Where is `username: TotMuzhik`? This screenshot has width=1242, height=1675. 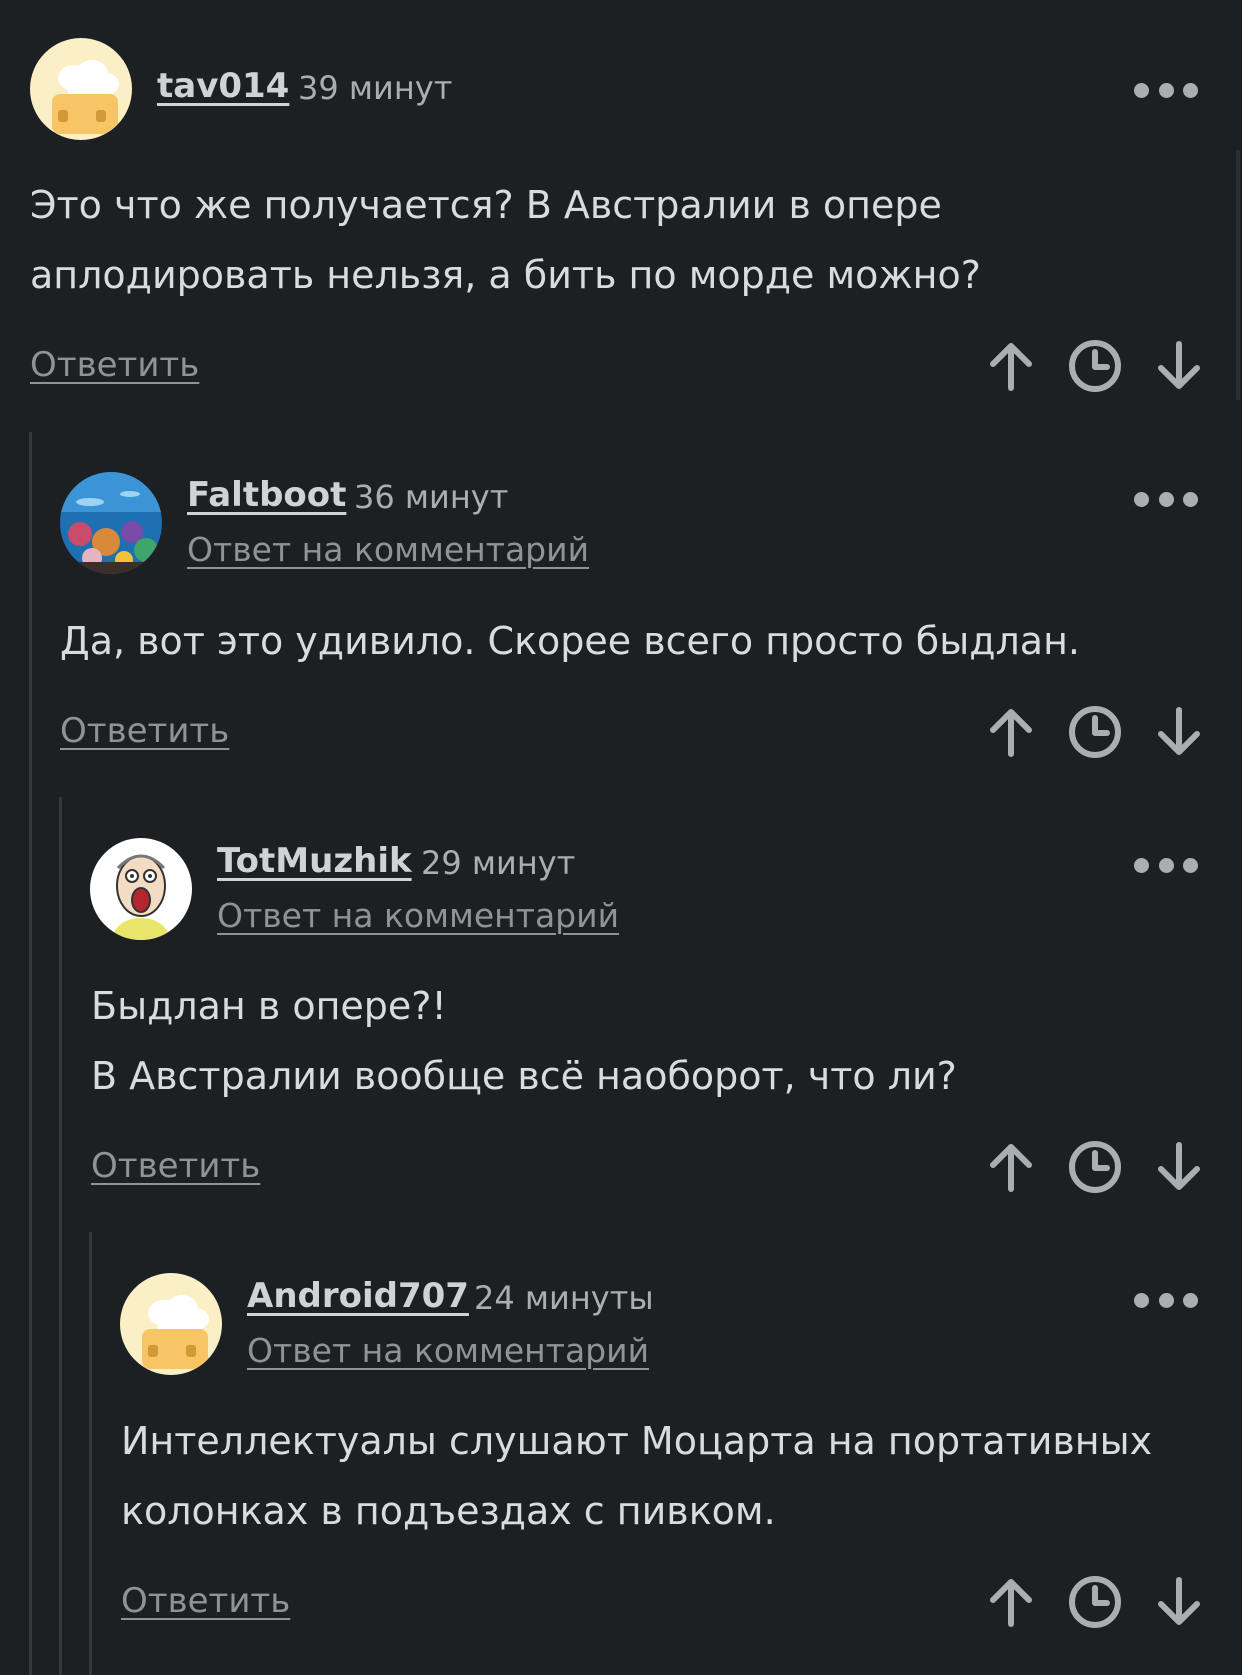 username: TotMuzhik is located at coordinates (314, 861).